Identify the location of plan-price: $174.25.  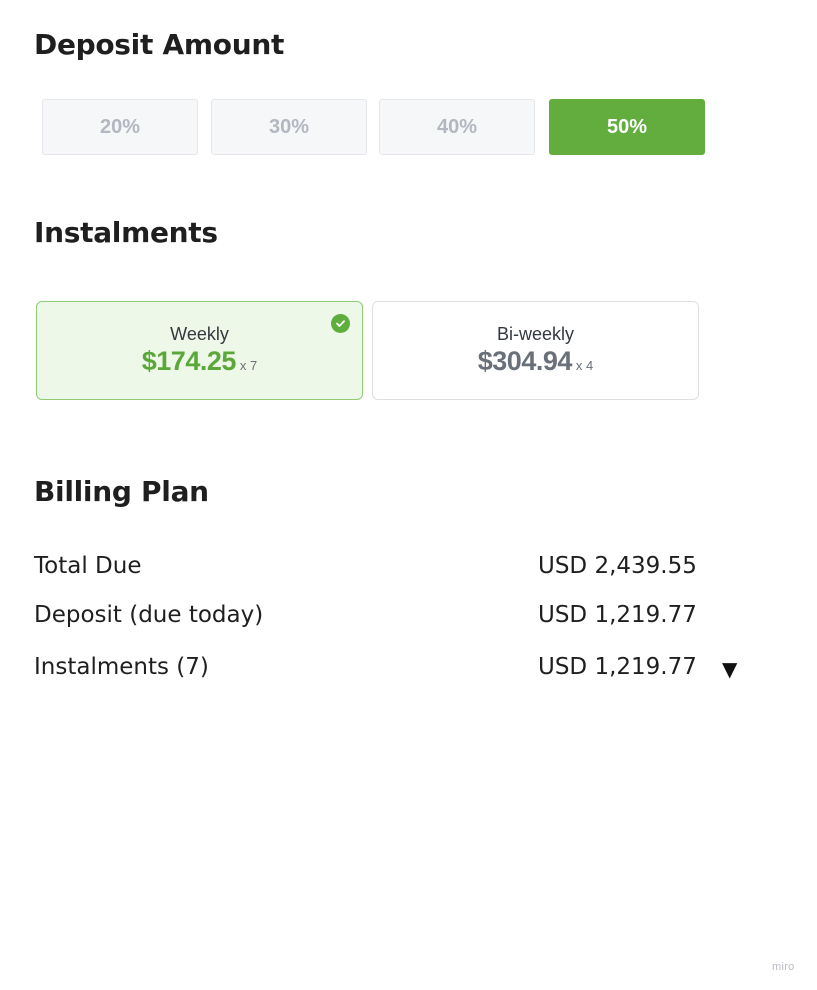
(189, 361).